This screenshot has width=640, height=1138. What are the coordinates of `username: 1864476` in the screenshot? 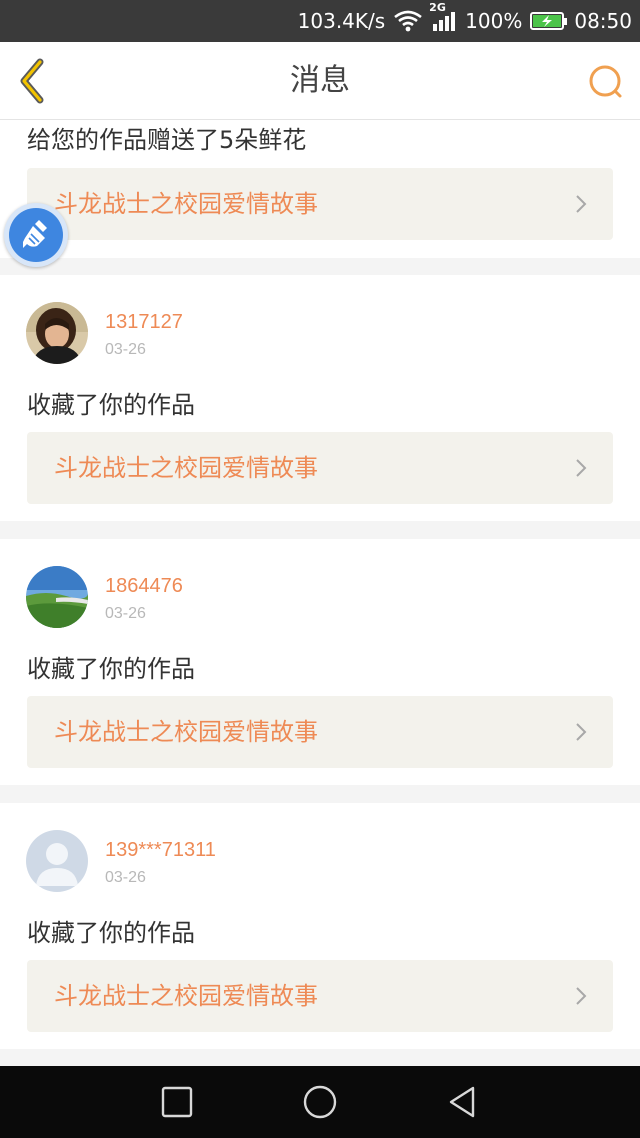 It's located at (144, 586).